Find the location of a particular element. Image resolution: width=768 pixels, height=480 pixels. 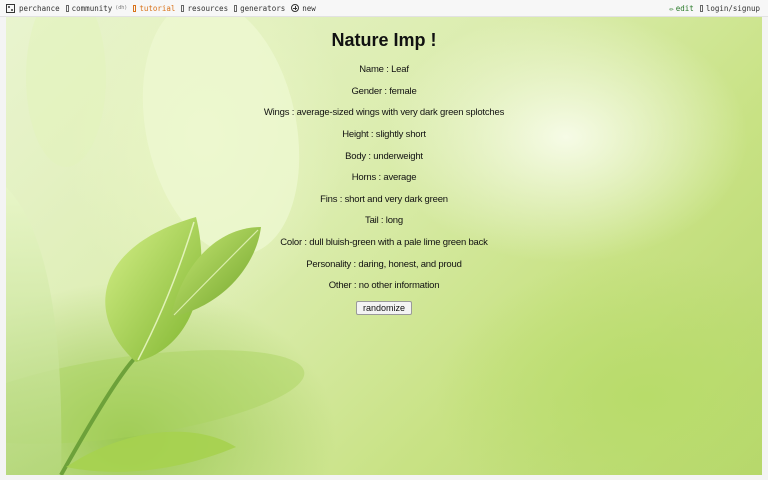

nav-new: new is located at coordinates (303, 8).